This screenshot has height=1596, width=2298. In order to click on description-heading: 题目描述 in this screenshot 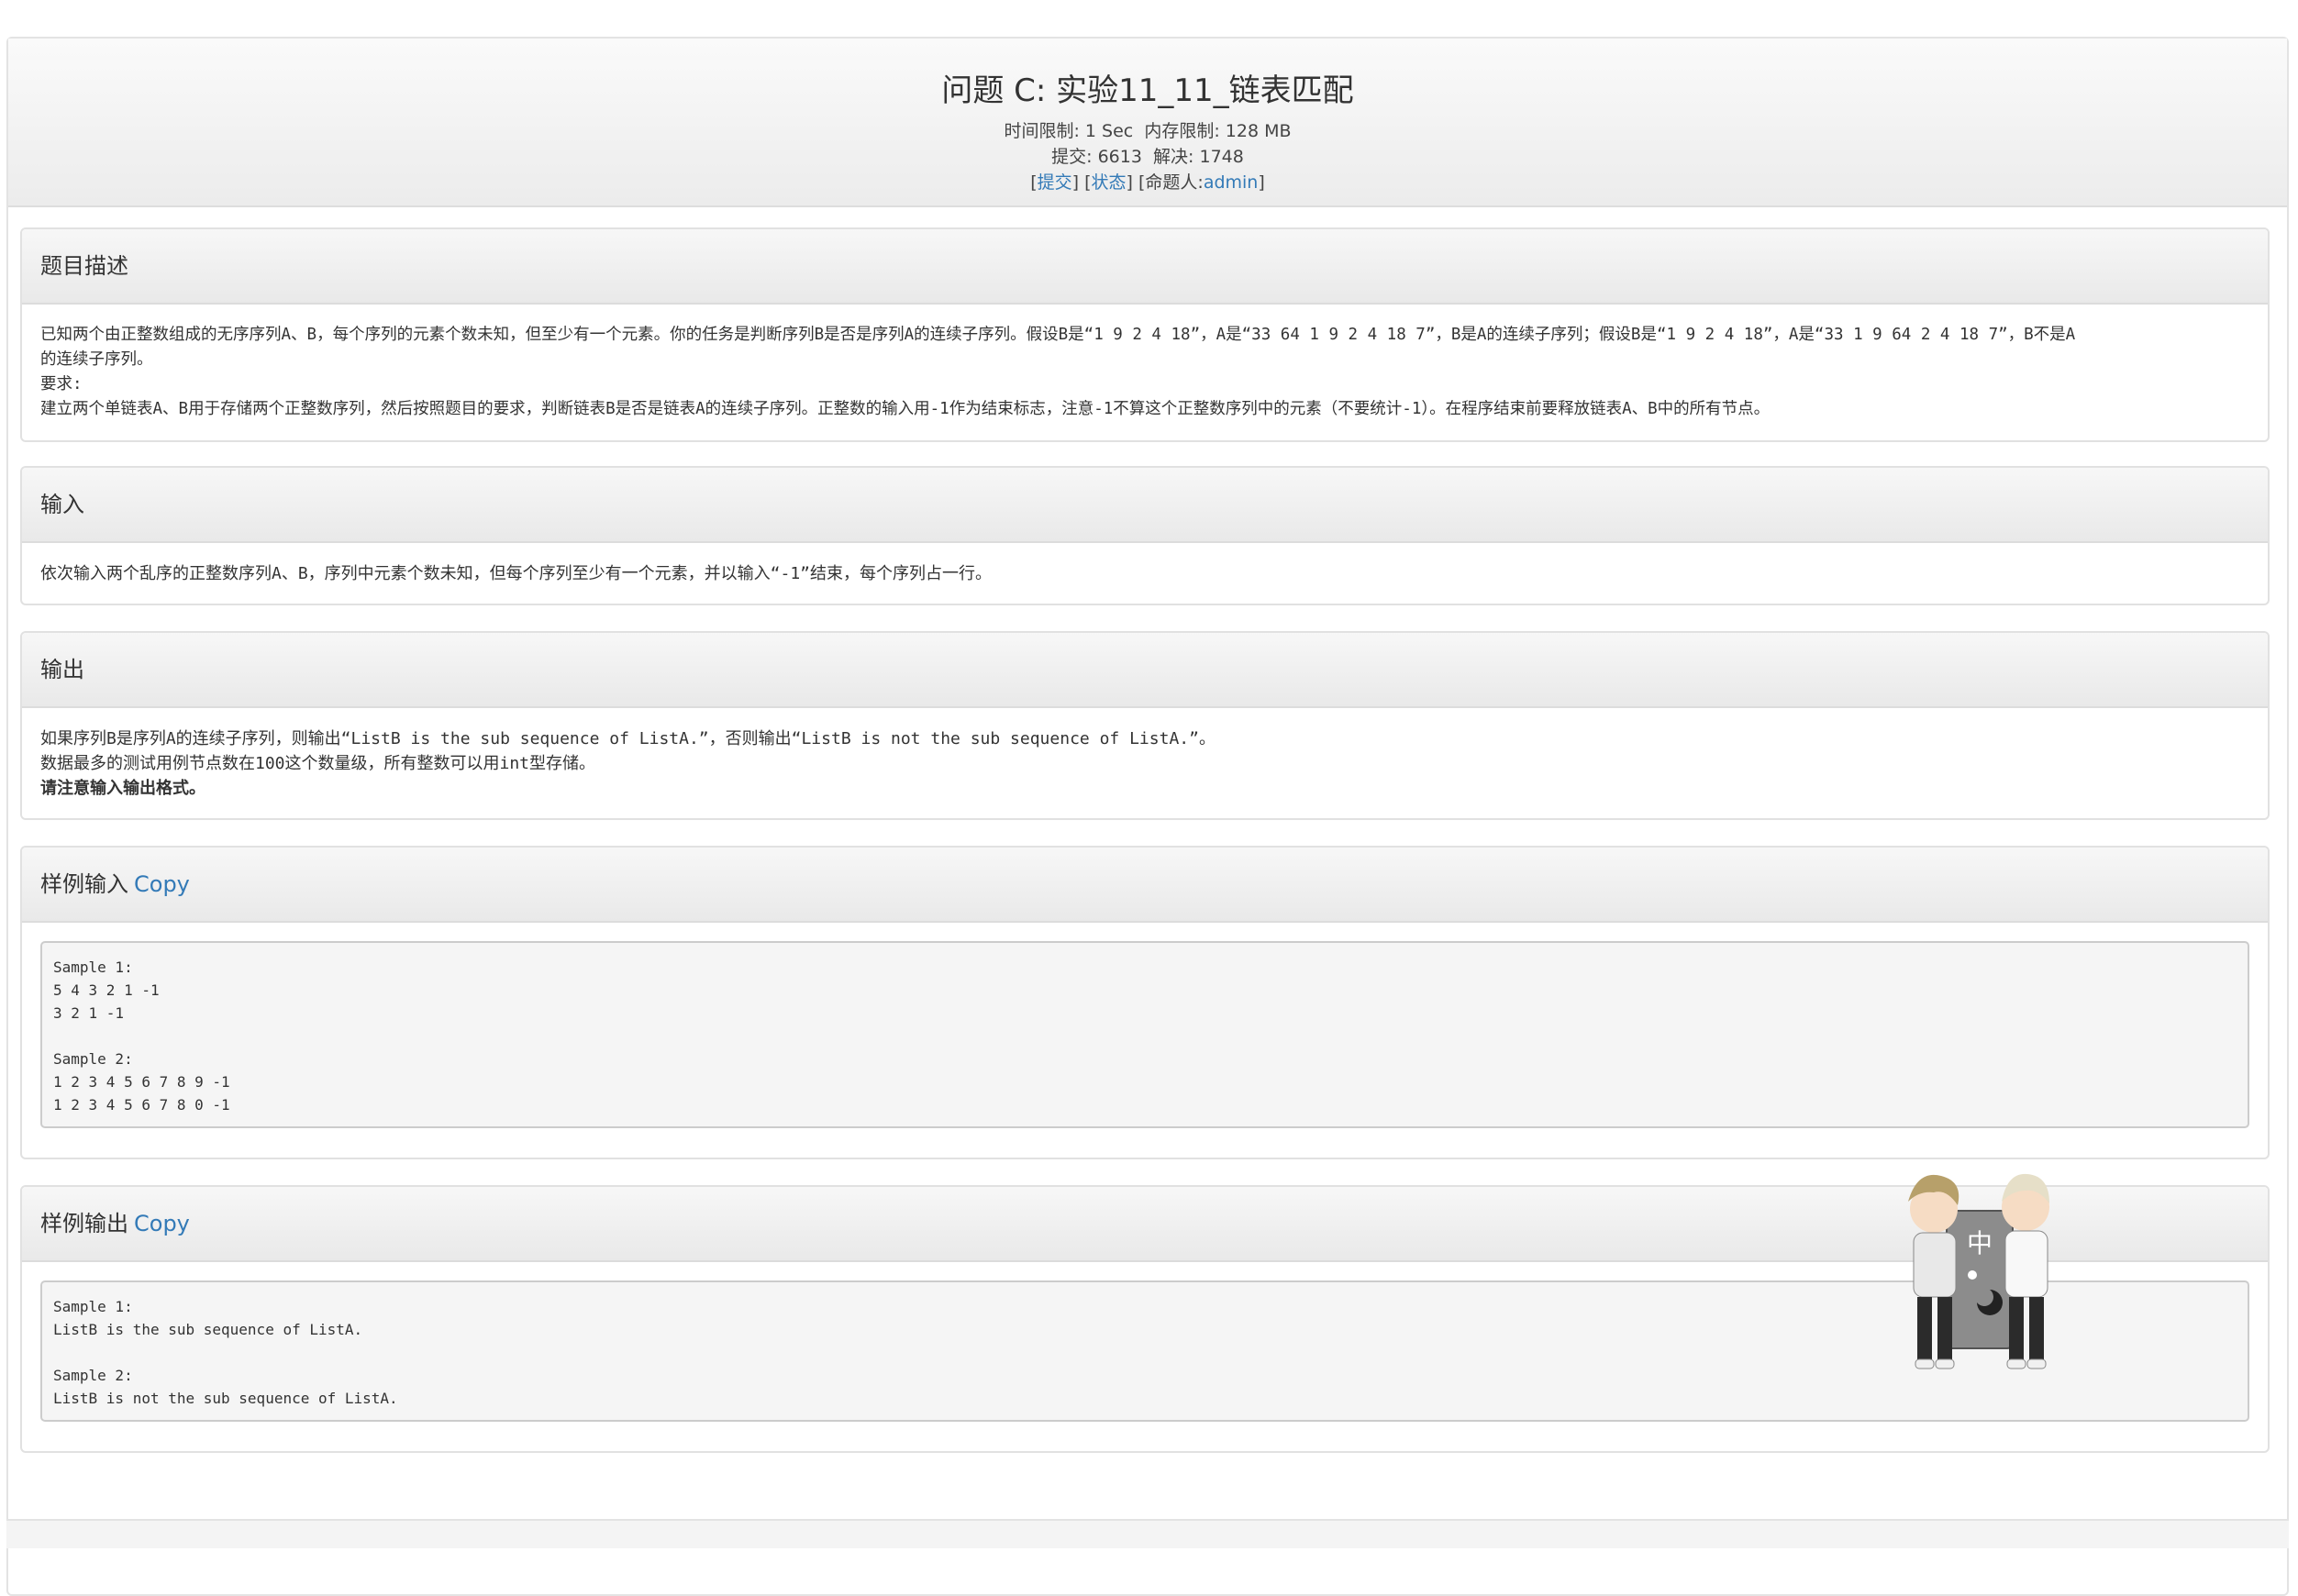, I will do `click(1145, 267)`.